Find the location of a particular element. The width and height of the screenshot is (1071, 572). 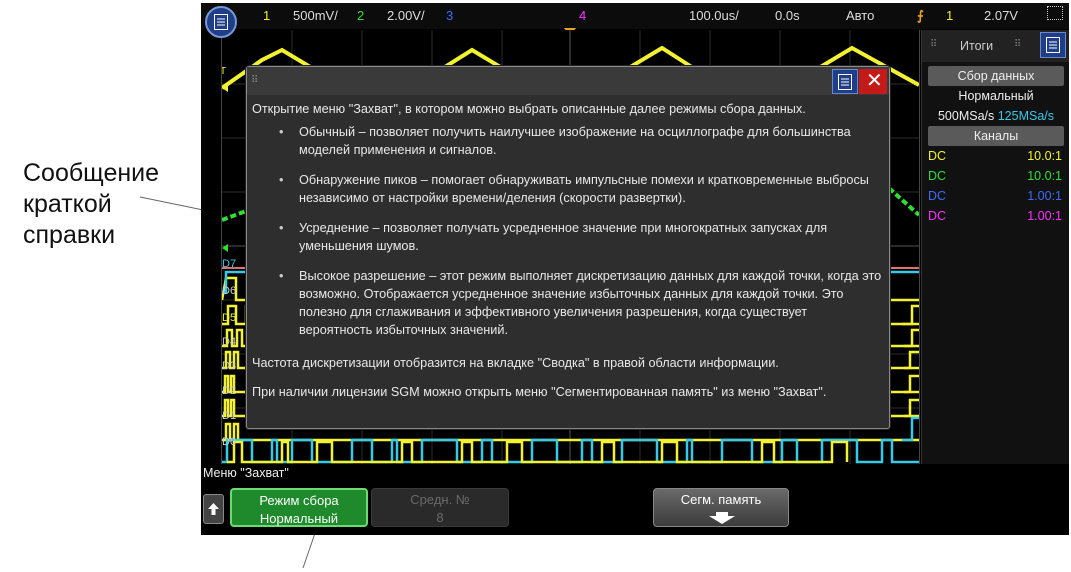

digital-label-d5: D5 is located at coordinates (229, 318).